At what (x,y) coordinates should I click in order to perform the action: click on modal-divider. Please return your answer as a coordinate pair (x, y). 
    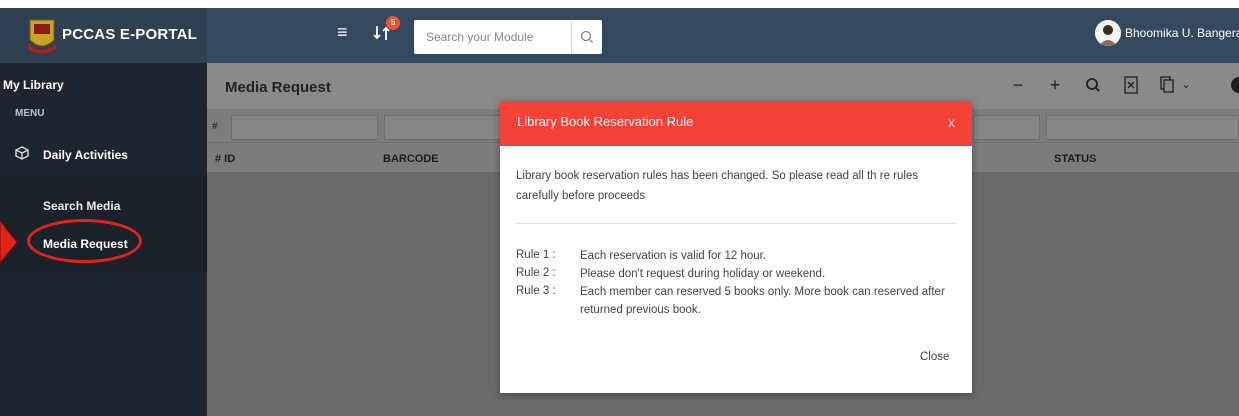
    Looking at the image, I should click on (736, 223).